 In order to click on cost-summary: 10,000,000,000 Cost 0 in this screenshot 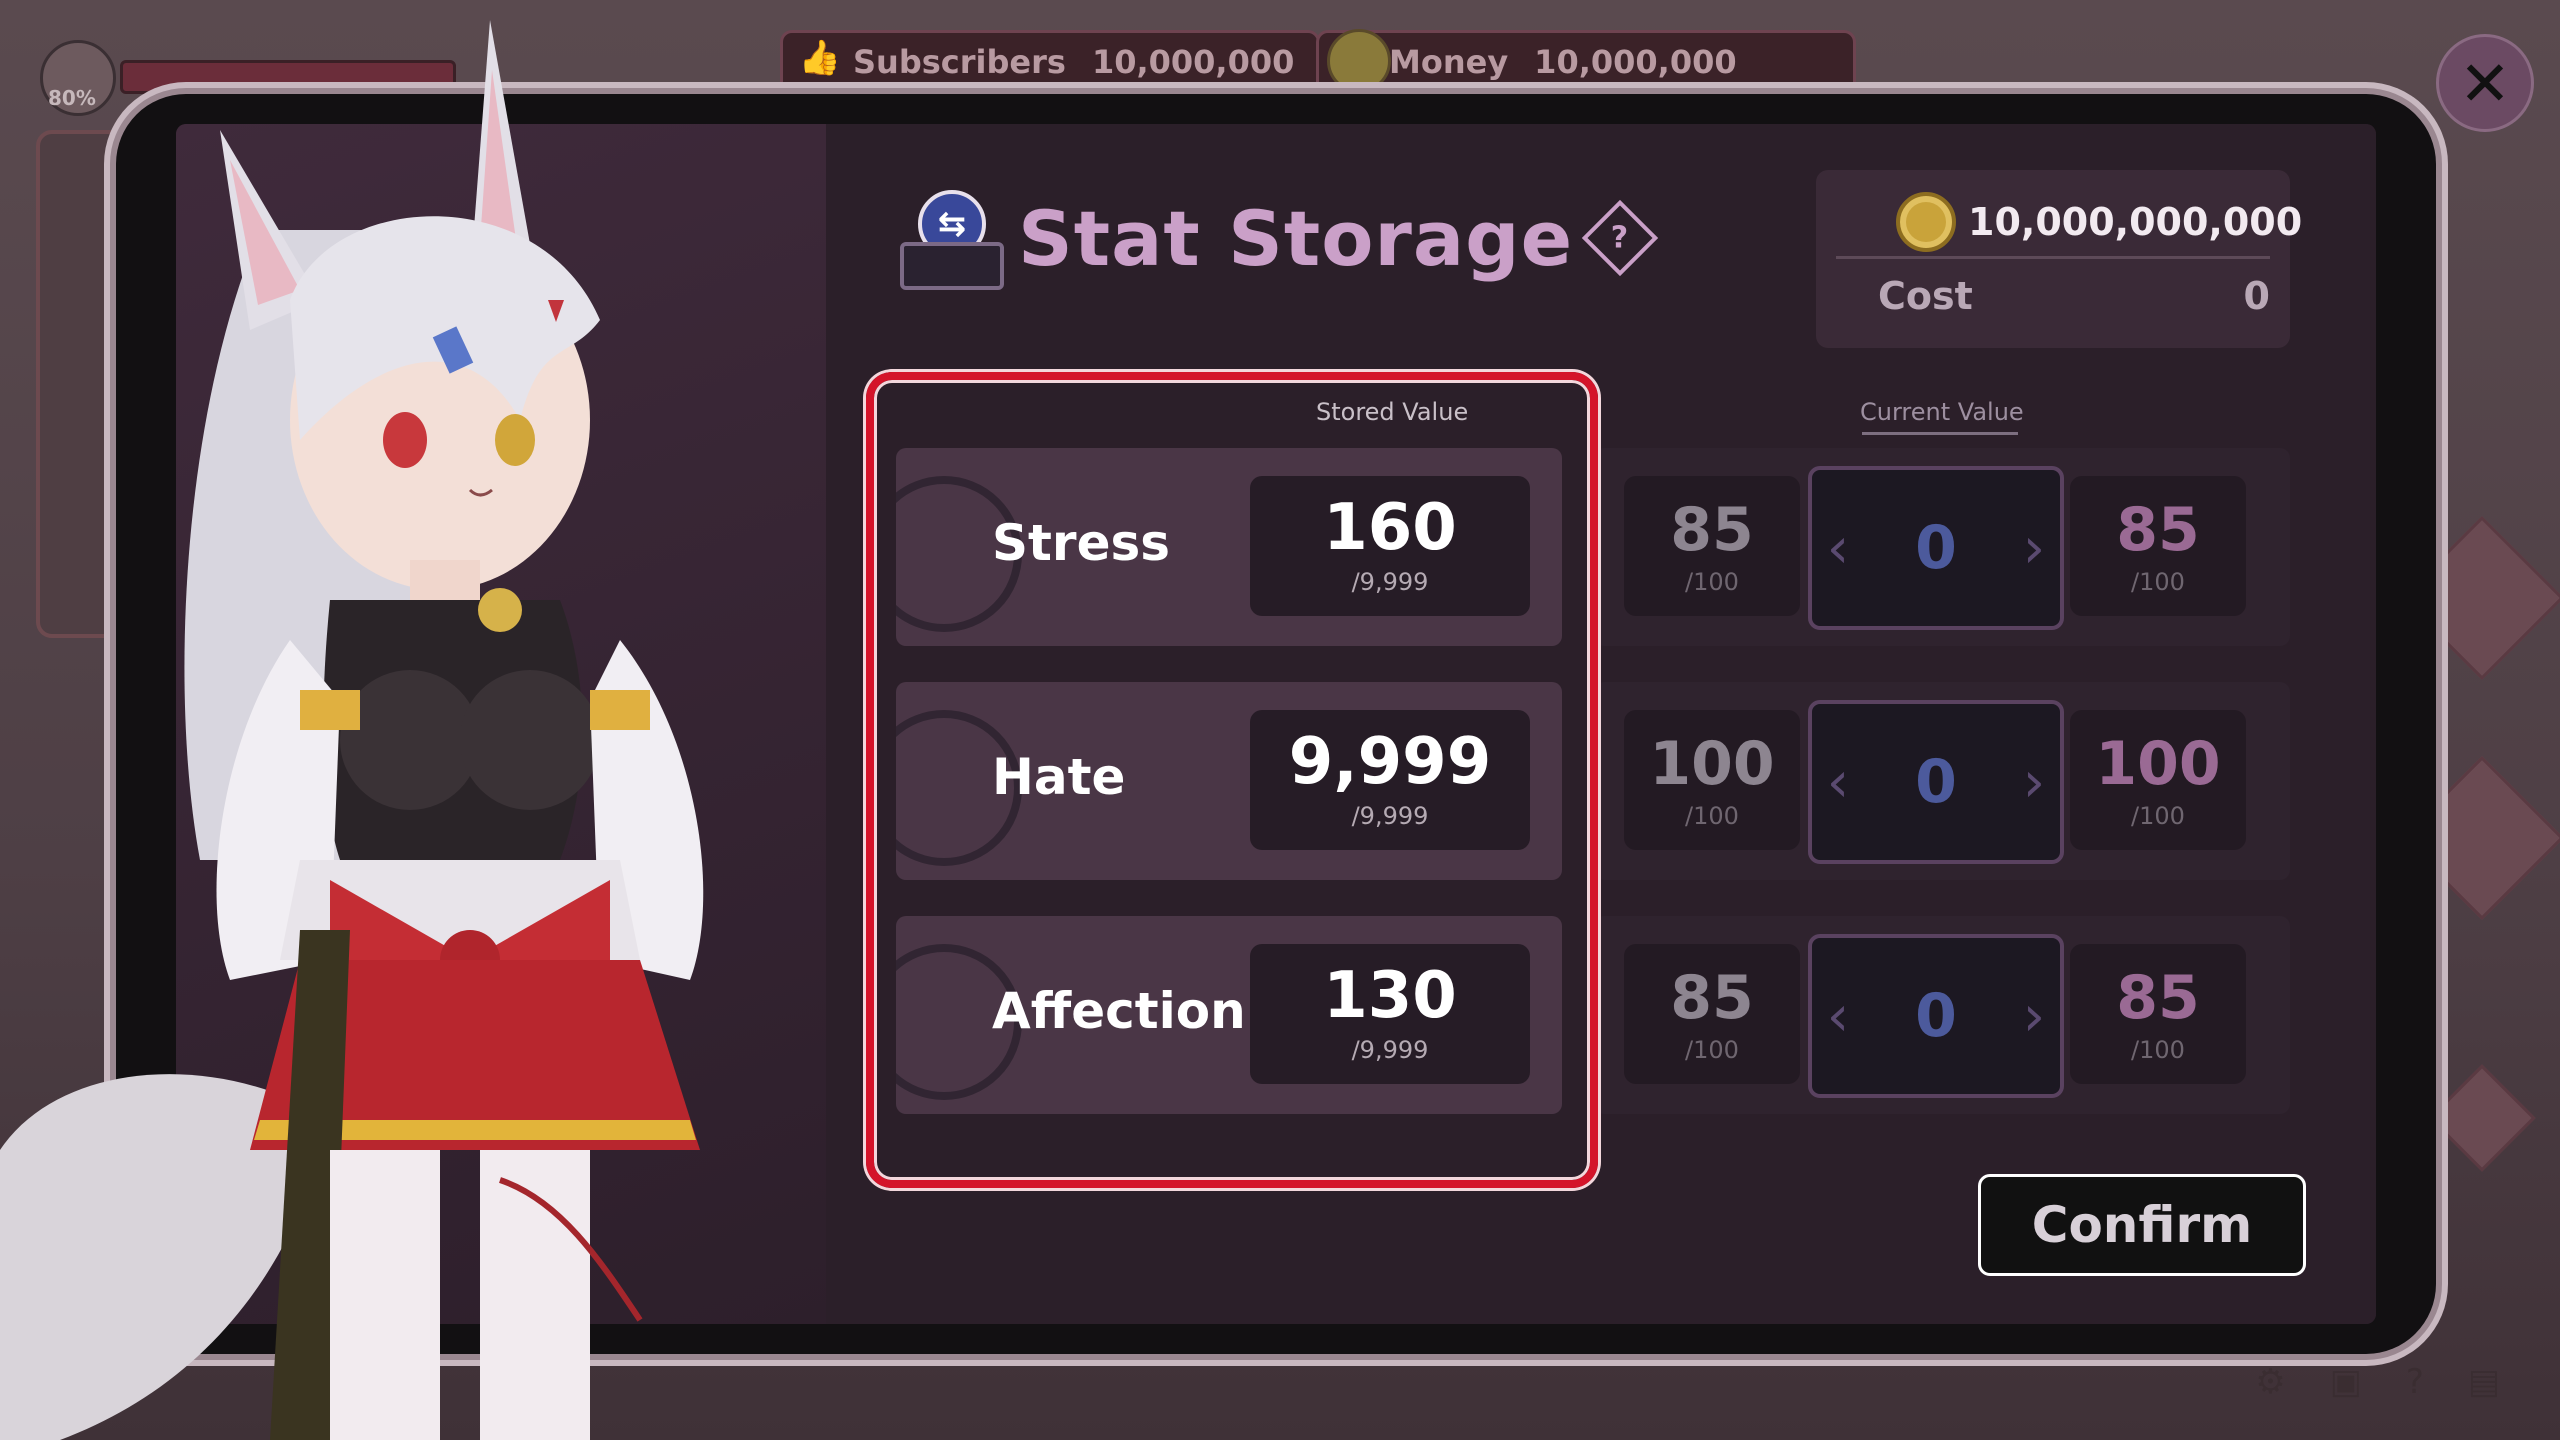, I will do `click(2059, 259)`.